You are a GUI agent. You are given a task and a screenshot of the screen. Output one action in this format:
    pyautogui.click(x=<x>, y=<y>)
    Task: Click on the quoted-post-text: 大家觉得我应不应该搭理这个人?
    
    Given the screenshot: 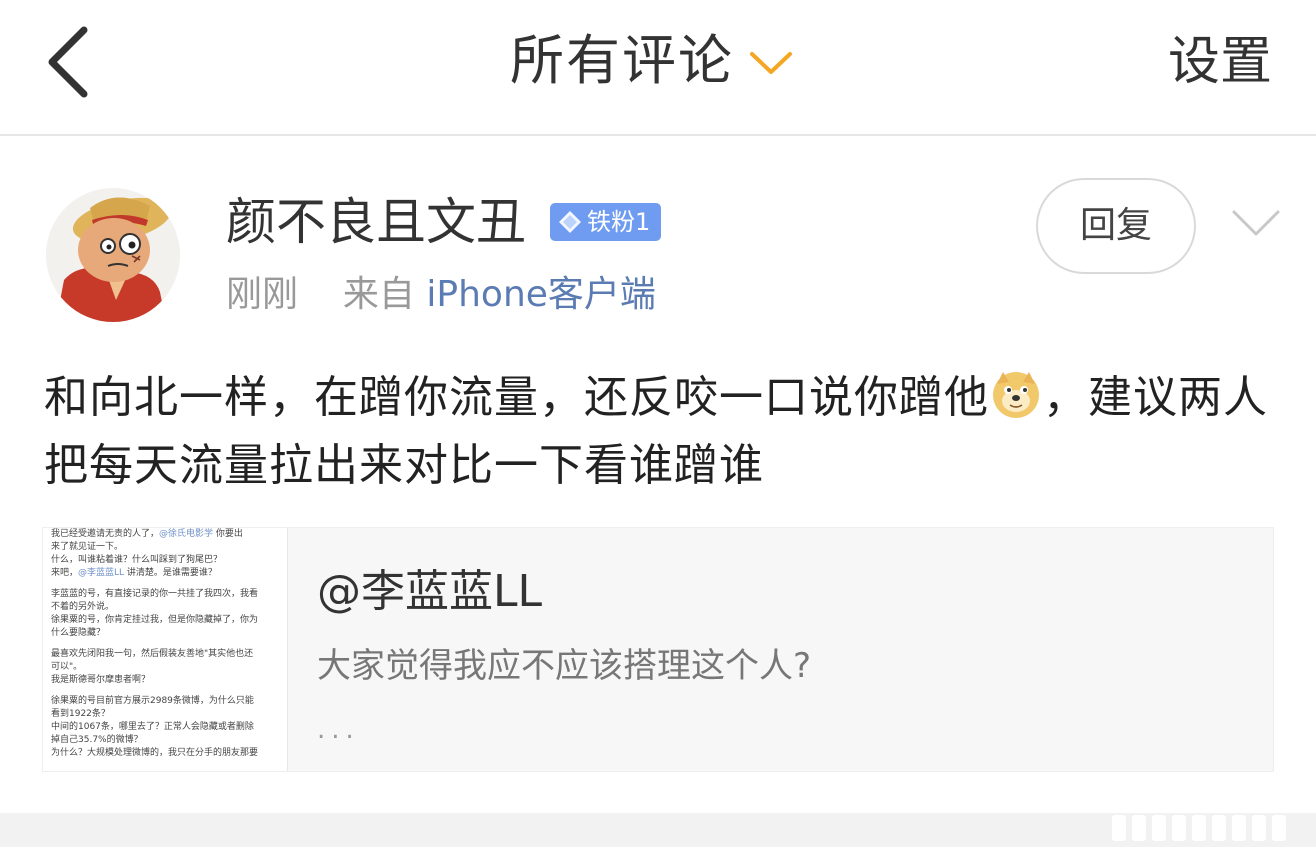 What is the action you would take?
    pyautogui.click(x=564, y=666)
    